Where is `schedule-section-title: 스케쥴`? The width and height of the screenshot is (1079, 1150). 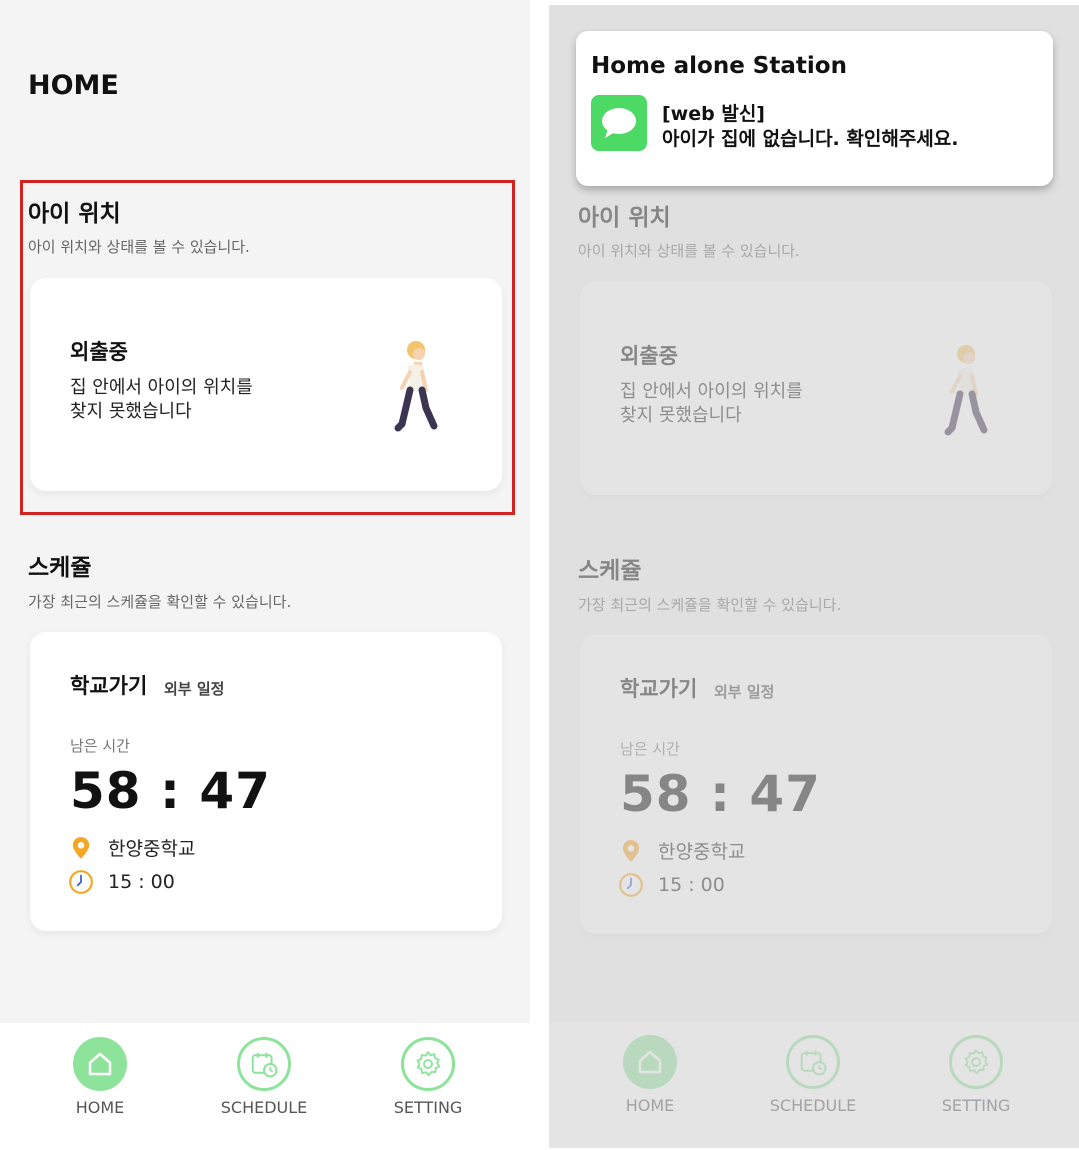
schedule-section-title: 스케쥴 is located at coordinates (60, 568).